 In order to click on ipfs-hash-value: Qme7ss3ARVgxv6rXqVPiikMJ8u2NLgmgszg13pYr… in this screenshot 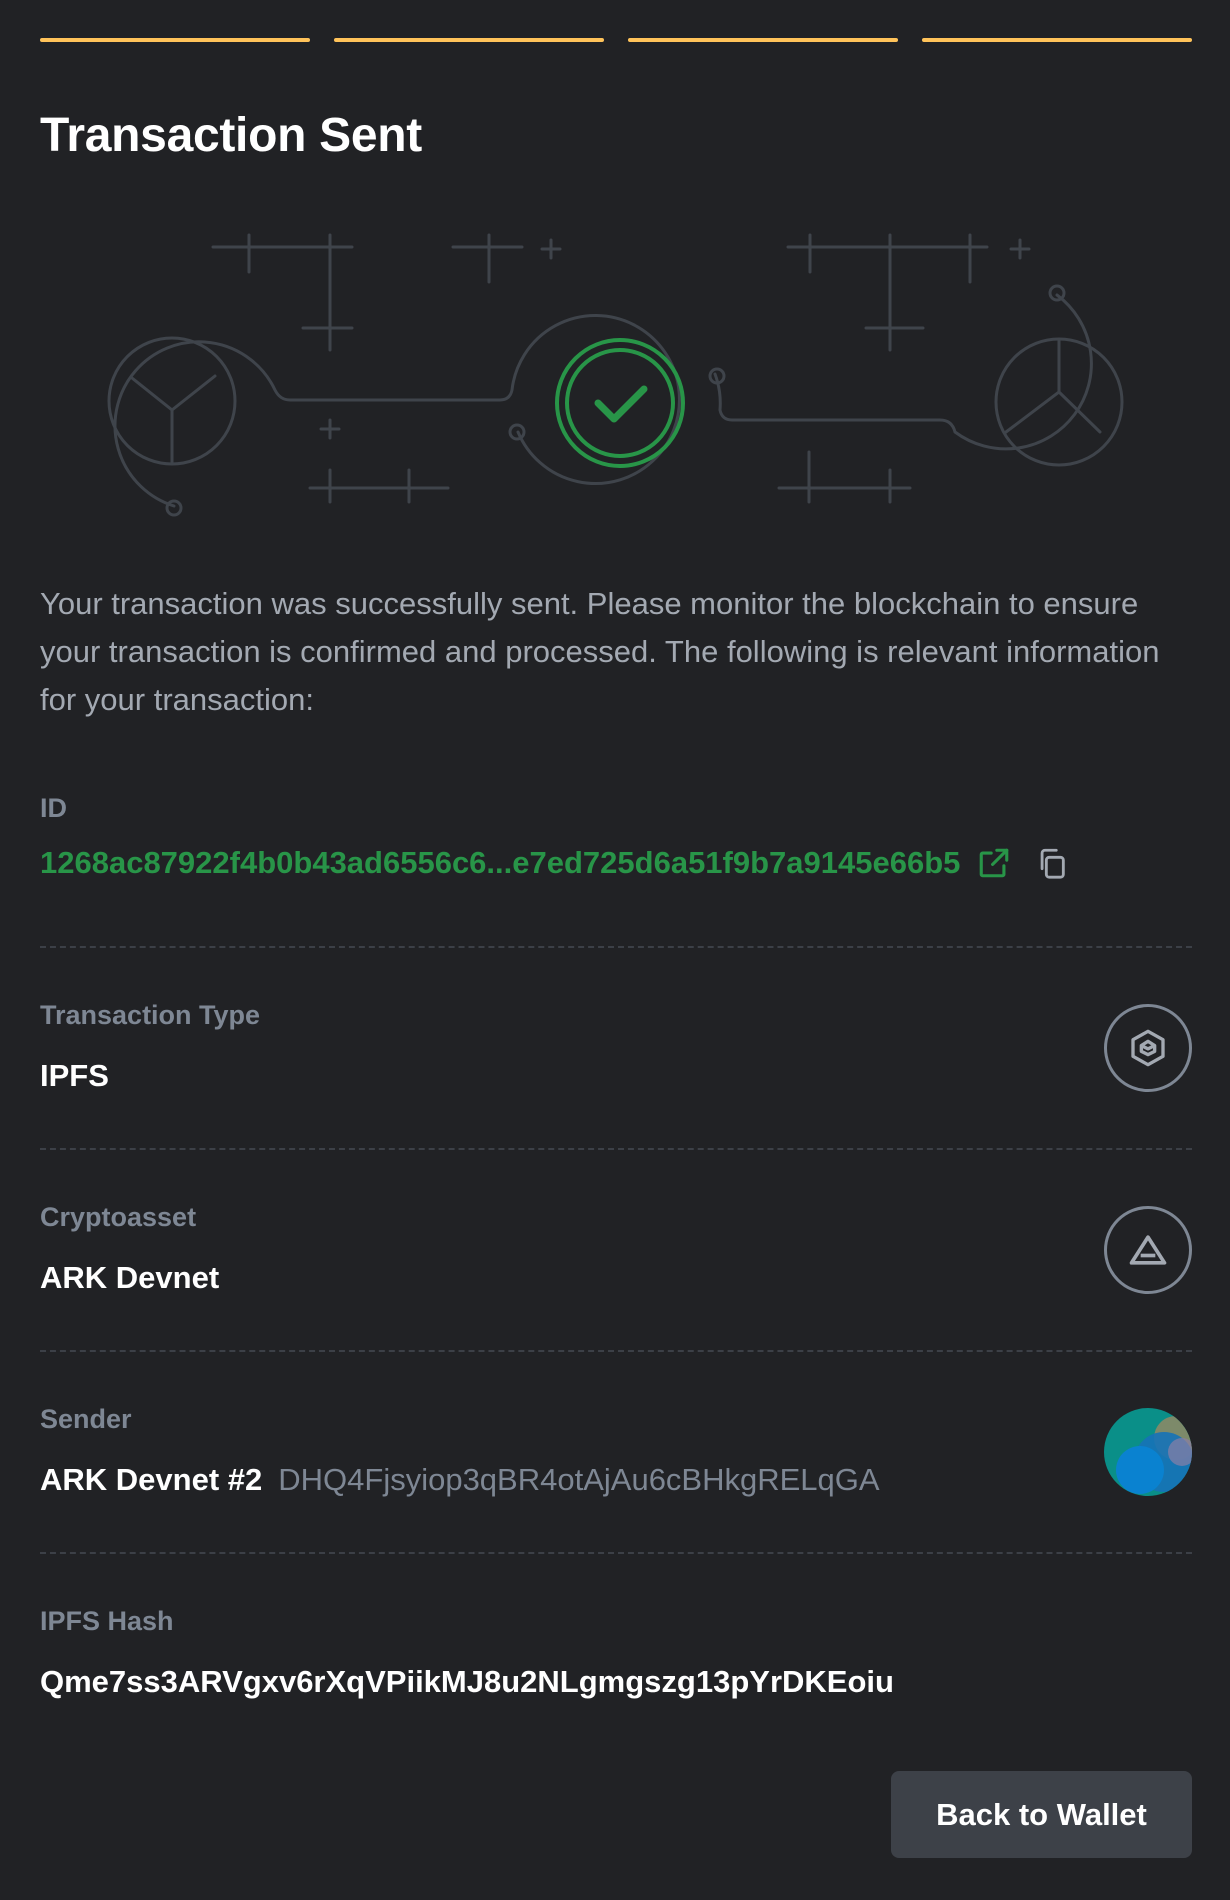, I will do `click(467, 1681)`.